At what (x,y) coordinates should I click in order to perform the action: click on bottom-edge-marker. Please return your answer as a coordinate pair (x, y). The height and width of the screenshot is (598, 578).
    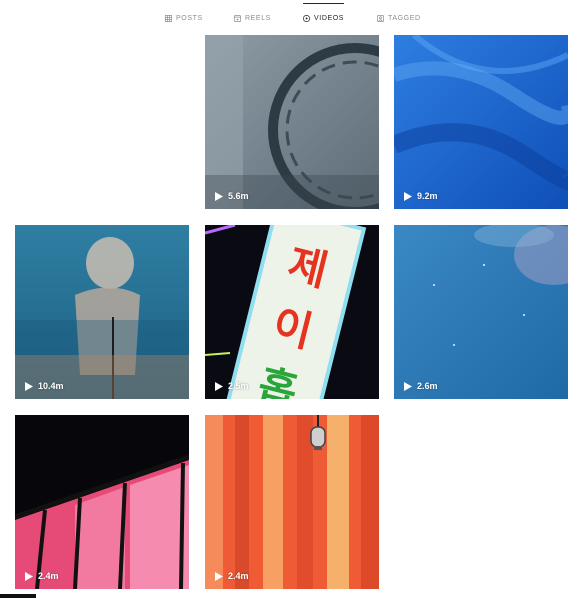
    Looking at the image, I should click on (18, 596).